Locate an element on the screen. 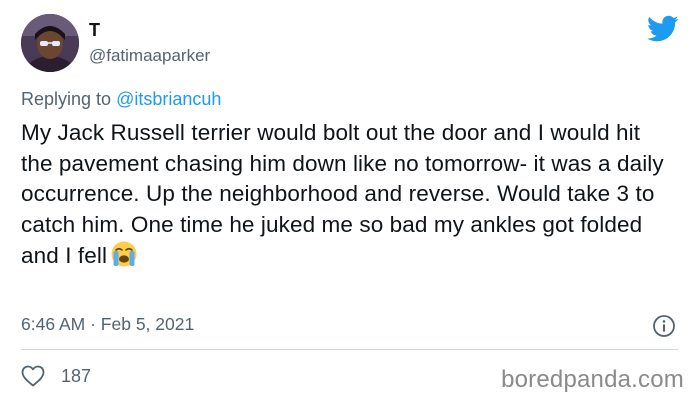 This screenshot has width=700, height=403. avatar-image is located at coordinates (50, 43).